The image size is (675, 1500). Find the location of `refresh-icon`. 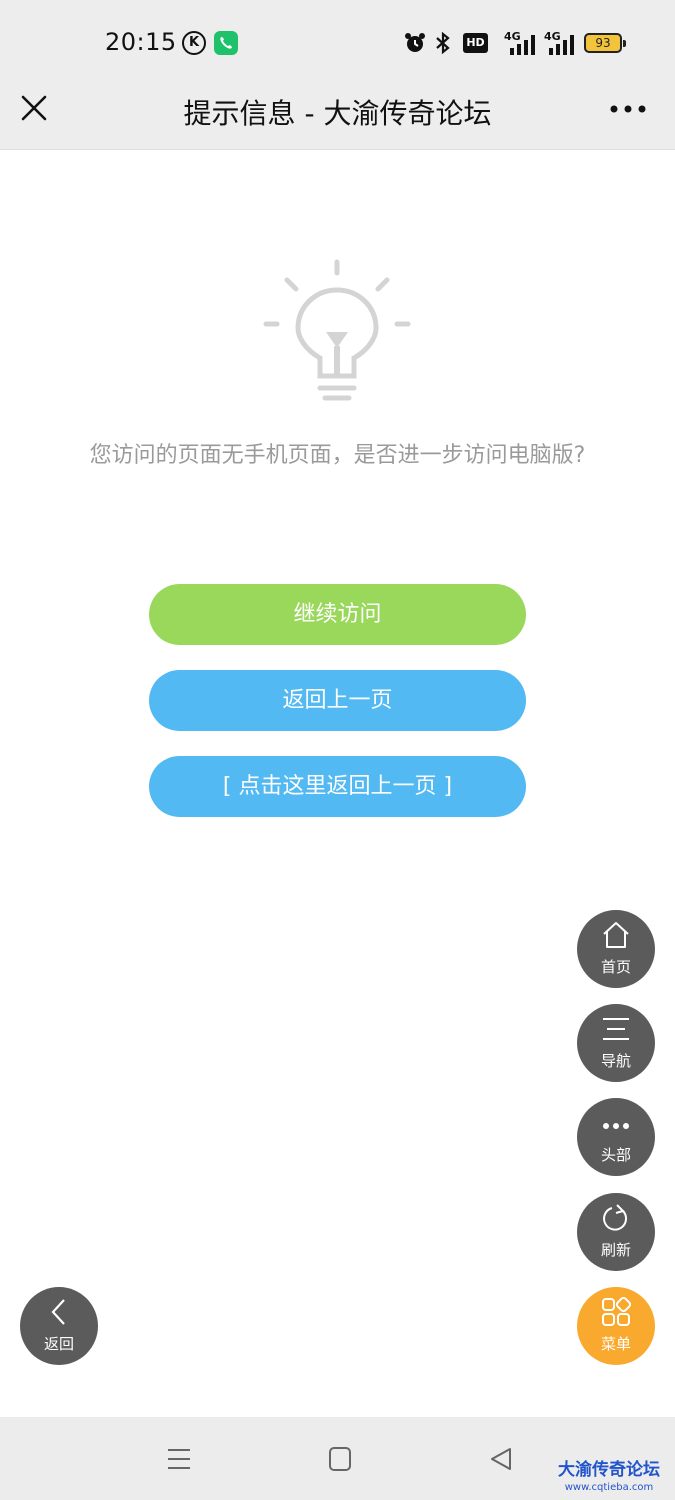

refresh-icon is located at coordinates (615, 1217).